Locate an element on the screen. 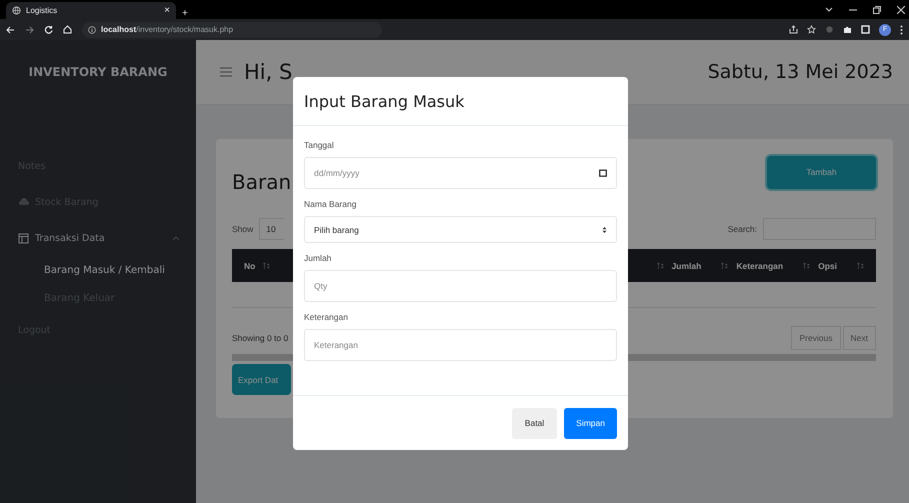 This screenshot has height=503, width=909. field-label: Nama Barang is located at coordinates (331, 204).